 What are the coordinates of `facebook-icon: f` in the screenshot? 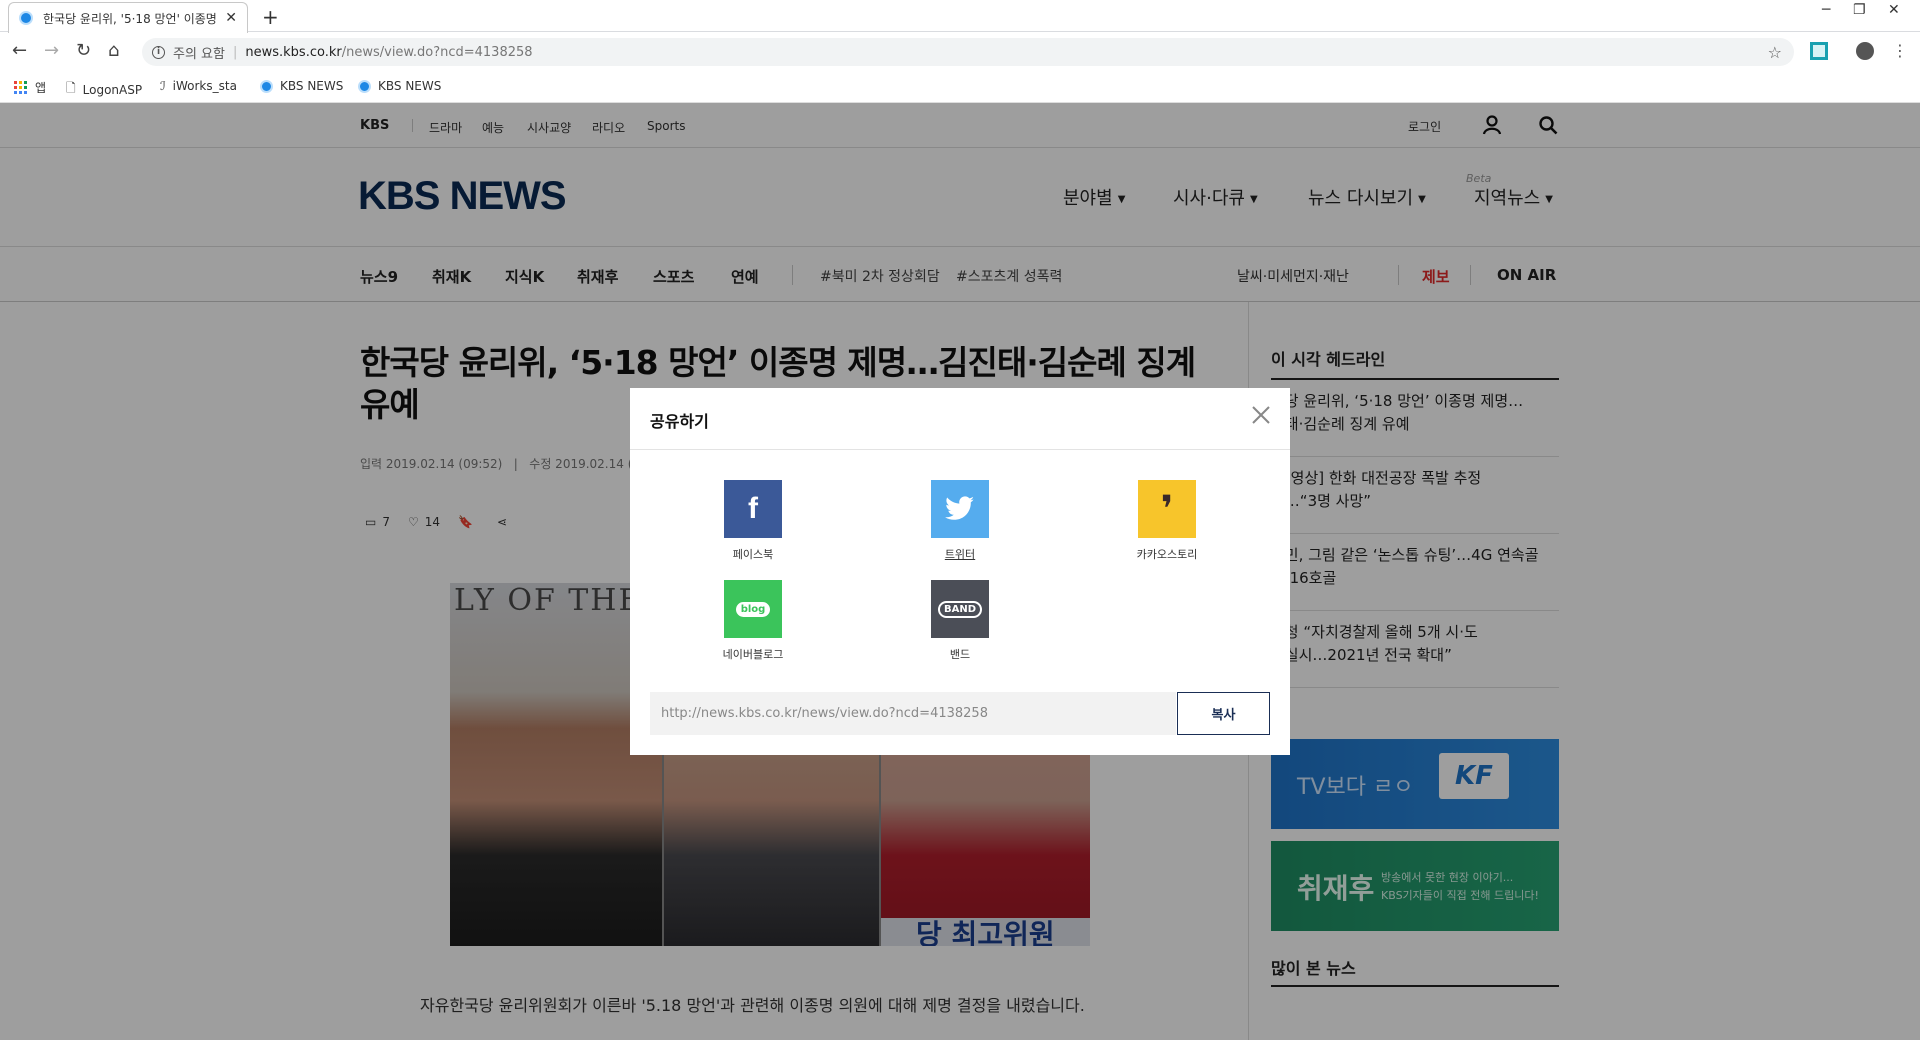 It's located at (753, 509).